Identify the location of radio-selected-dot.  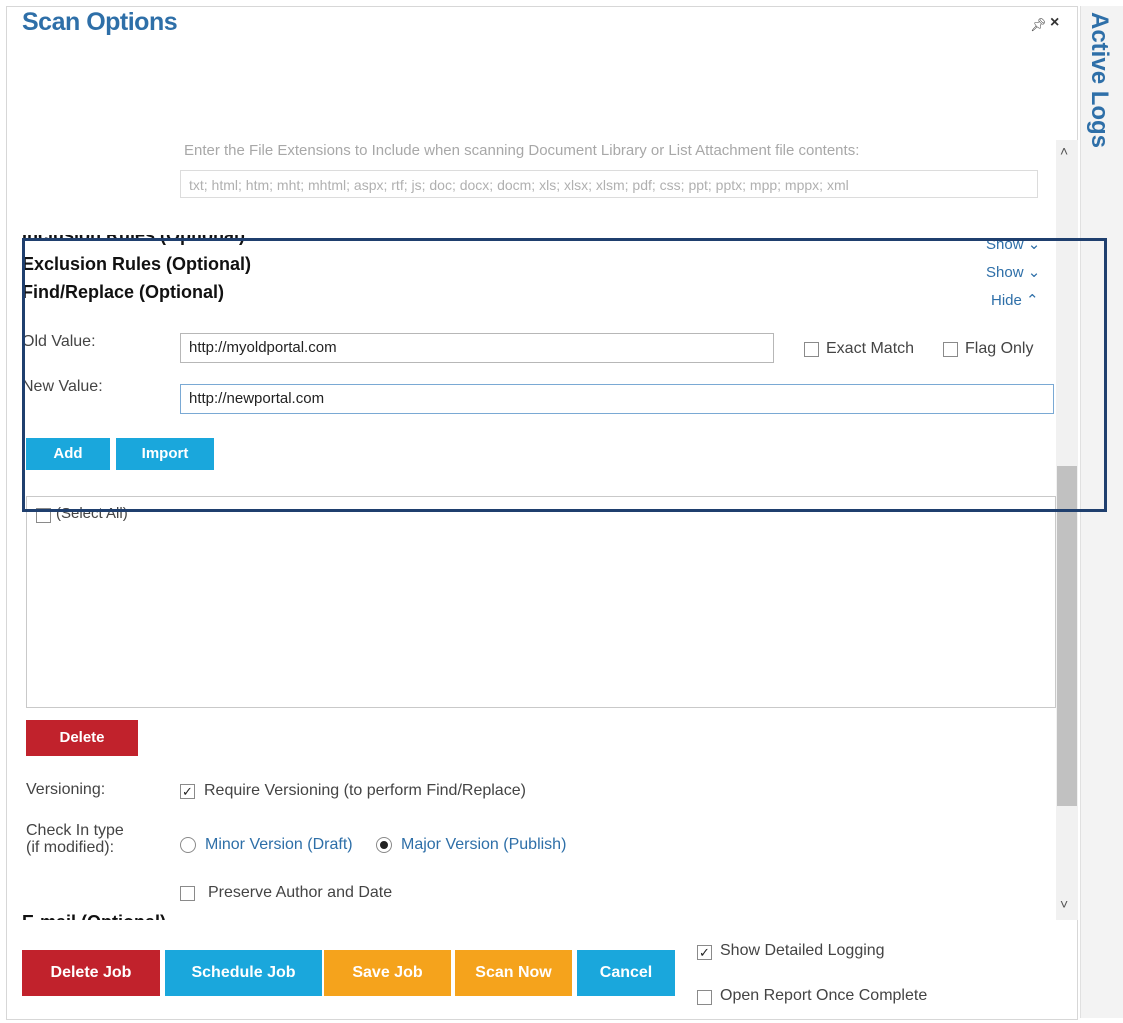
(384, 845).